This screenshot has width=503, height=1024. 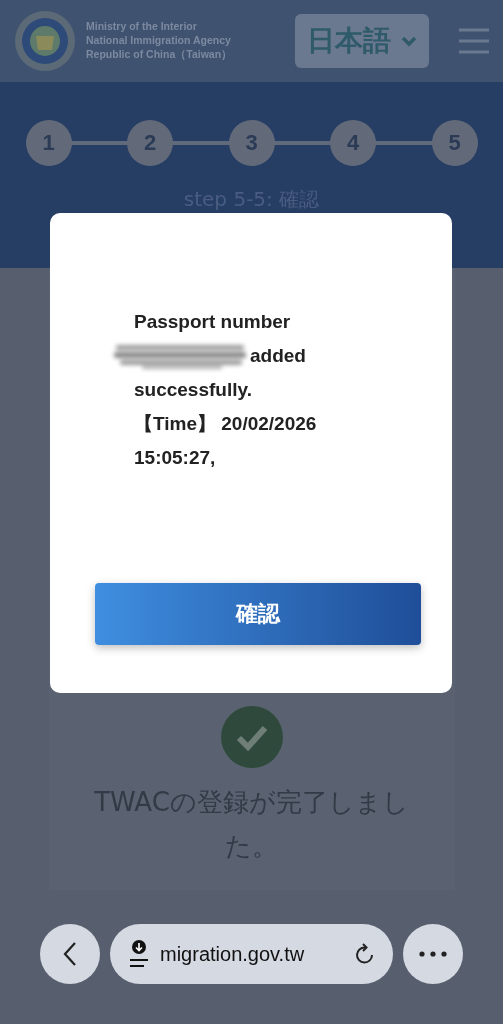 What do you see at coordinates (233, 954) in the screenshot?
I see `url-text: migration.gov.tw` at bounding box center [233, 954].